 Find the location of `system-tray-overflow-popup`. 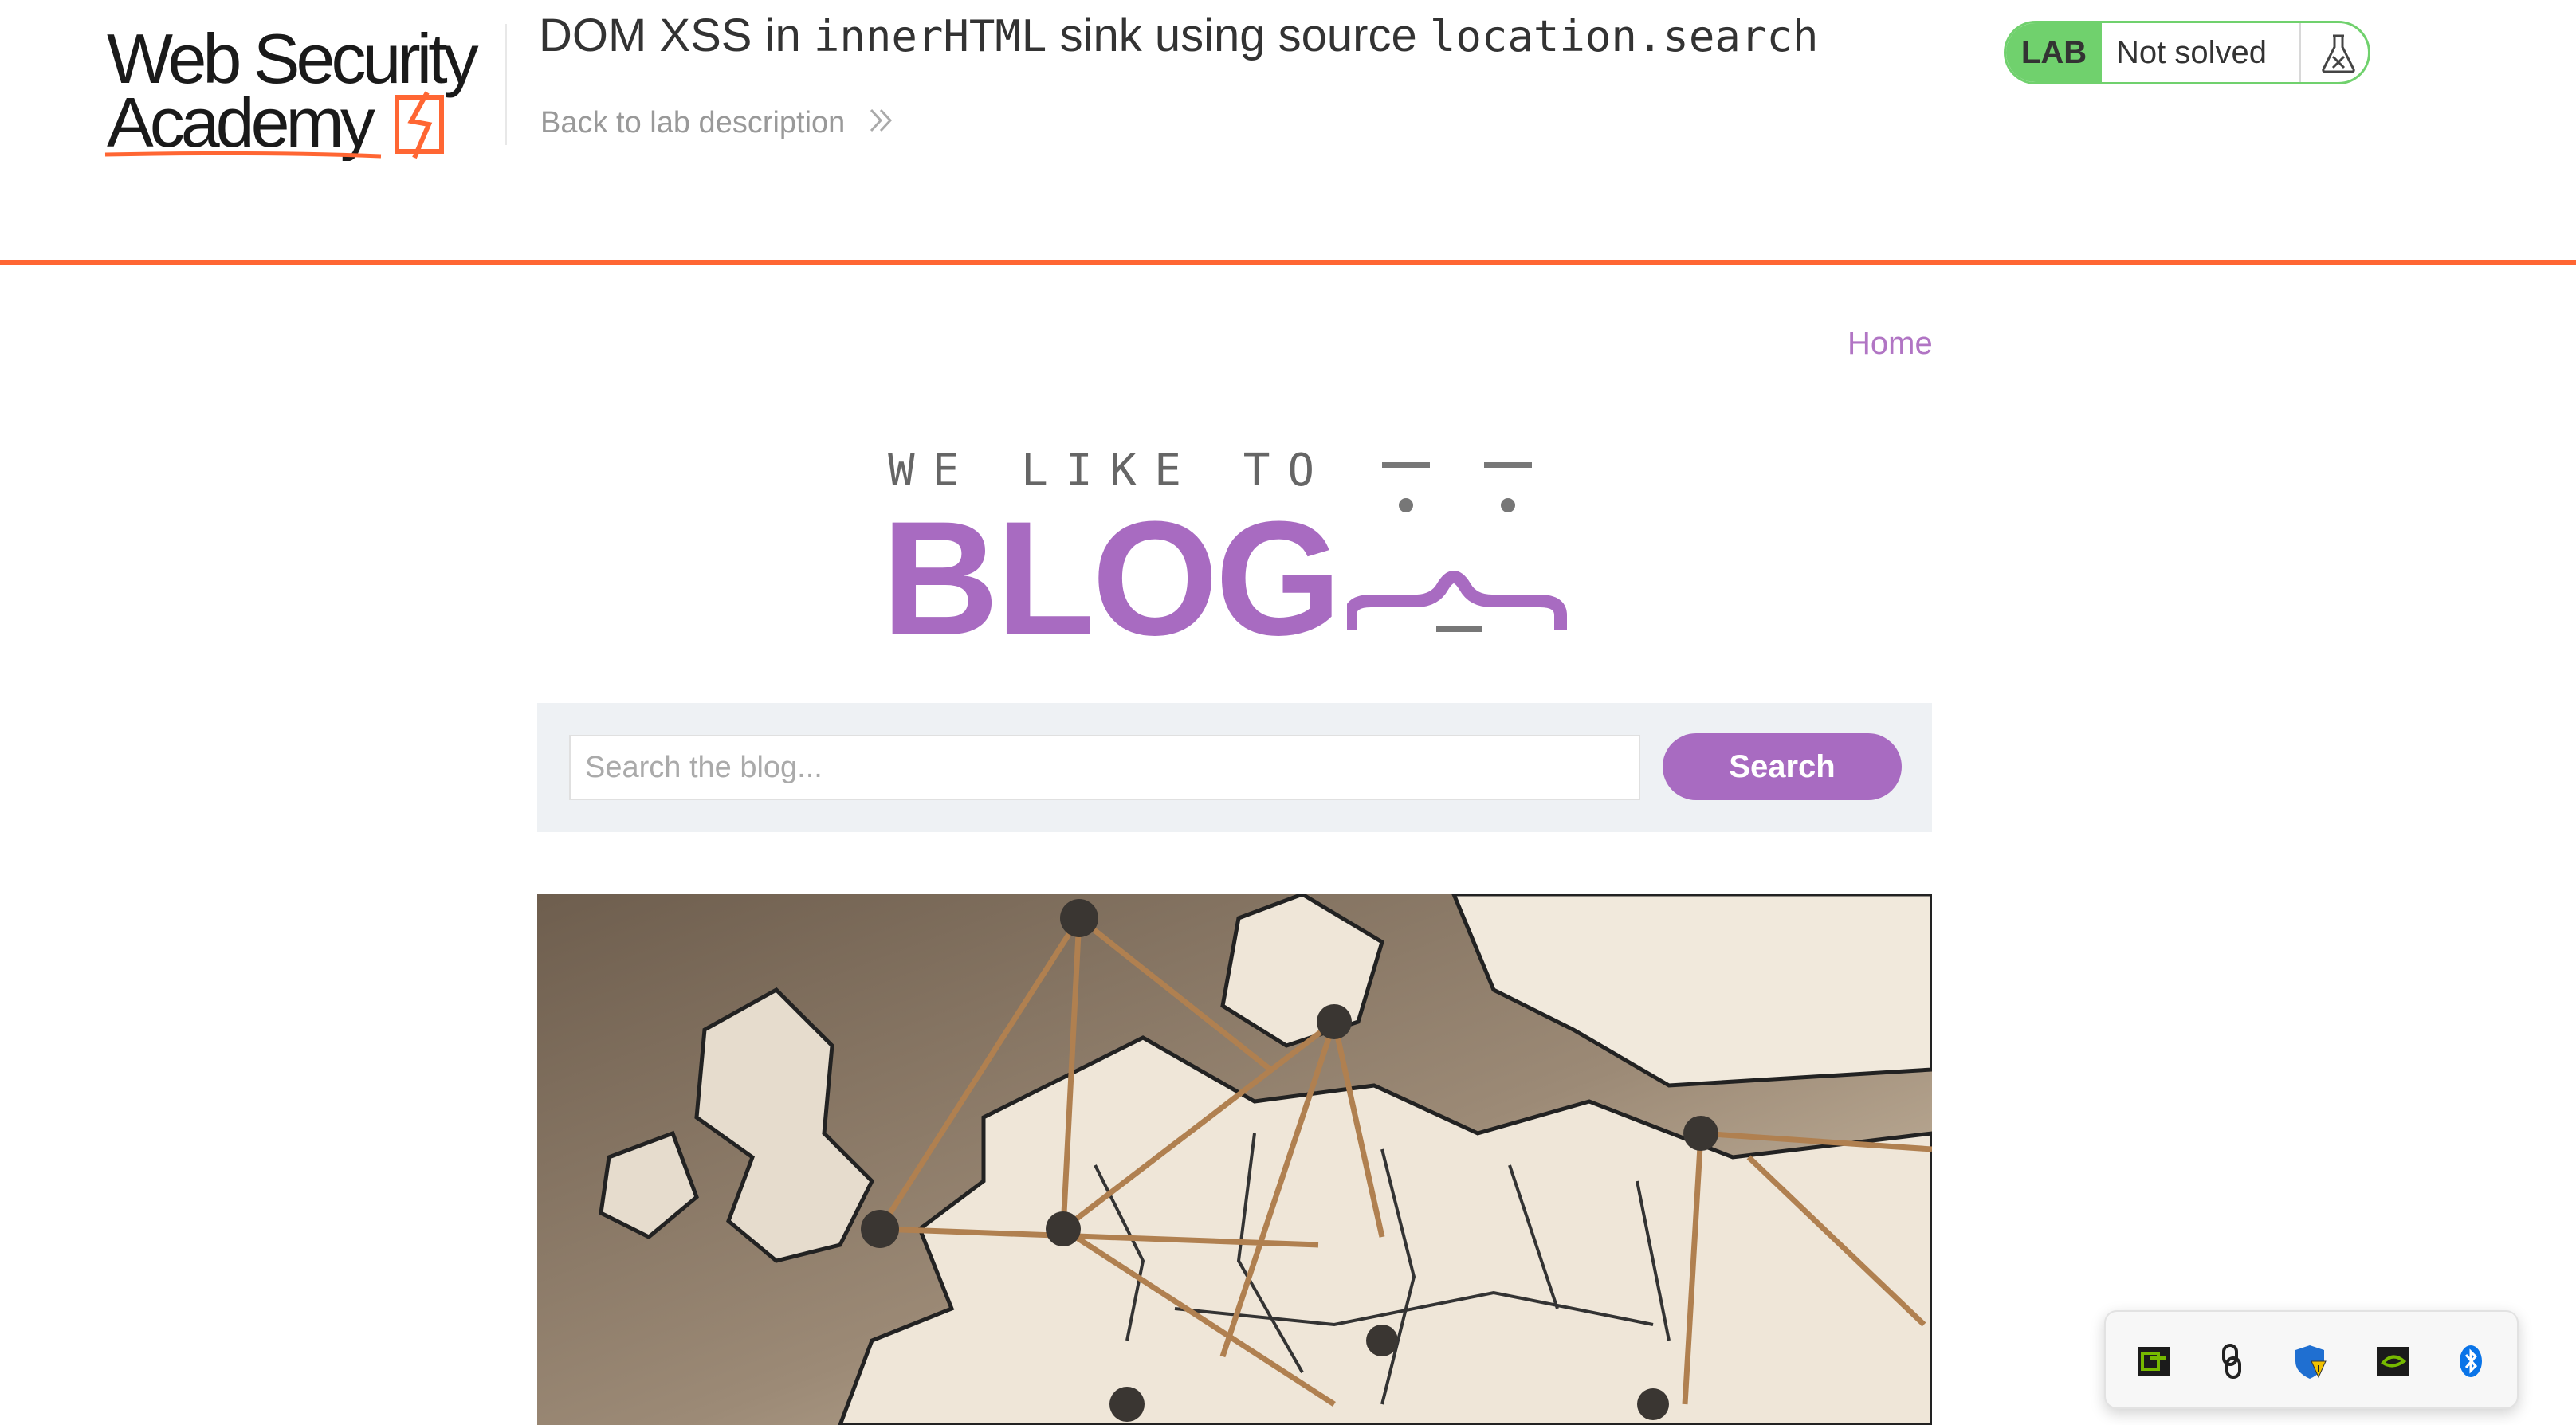

system-tray-overflow-popup is located at coordinates (2311, 1359).